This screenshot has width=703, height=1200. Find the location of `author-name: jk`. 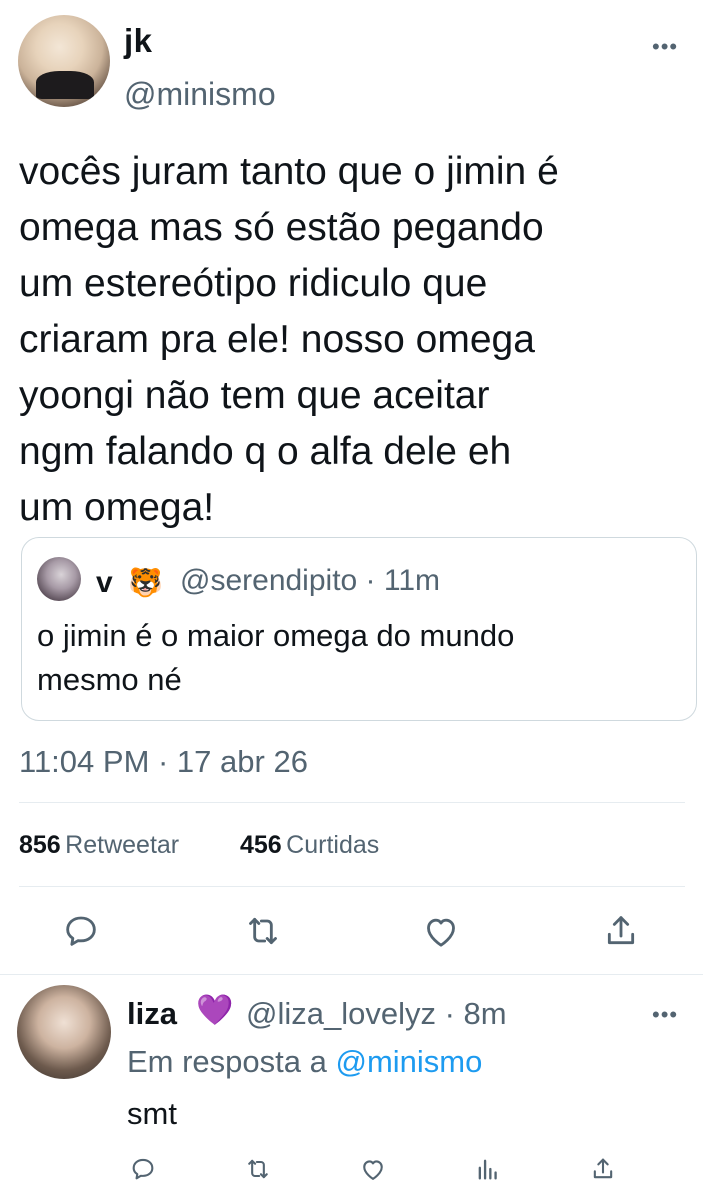

author-name: jk is located at coordinates (138, 41).